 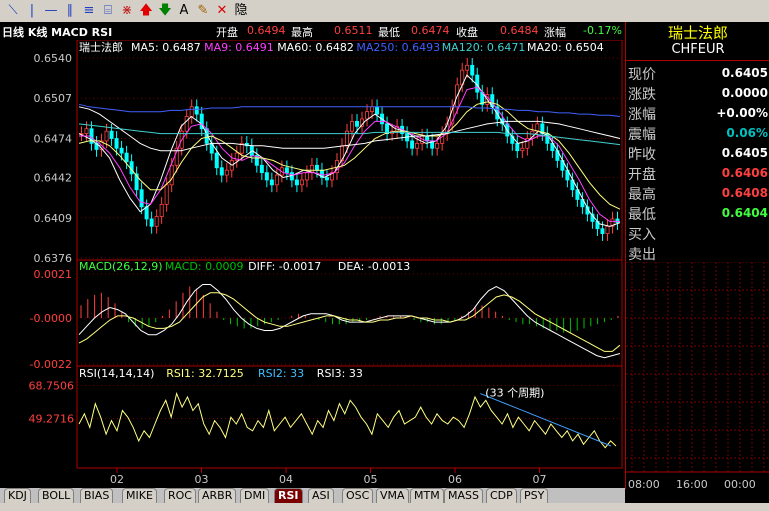 I want to click on tab-mtm: MTM, so click(x=427, y=496).